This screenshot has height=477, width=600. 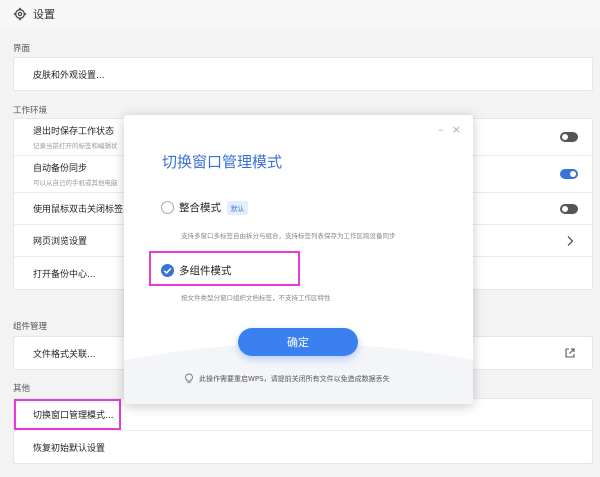 What do you see at coordinates (189, 378) in the screenshot?
I see `lightbulb-icon` at bounding box center [189, 378].